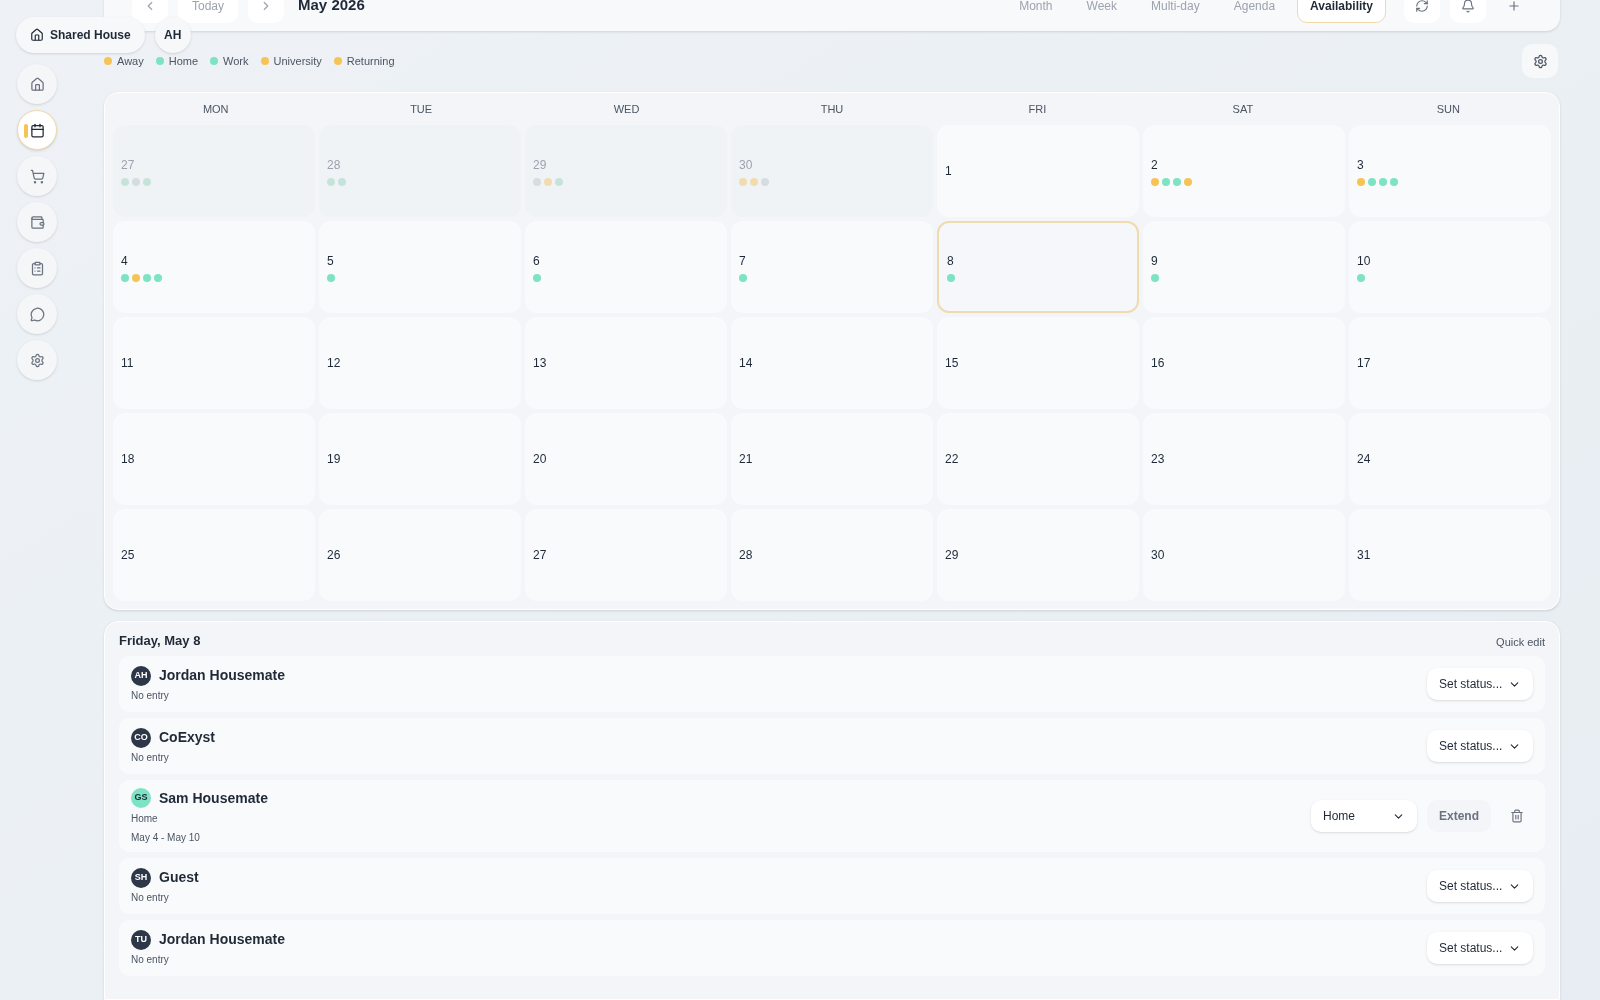  I want to click on day-cell: 23, so click(1244, 459).